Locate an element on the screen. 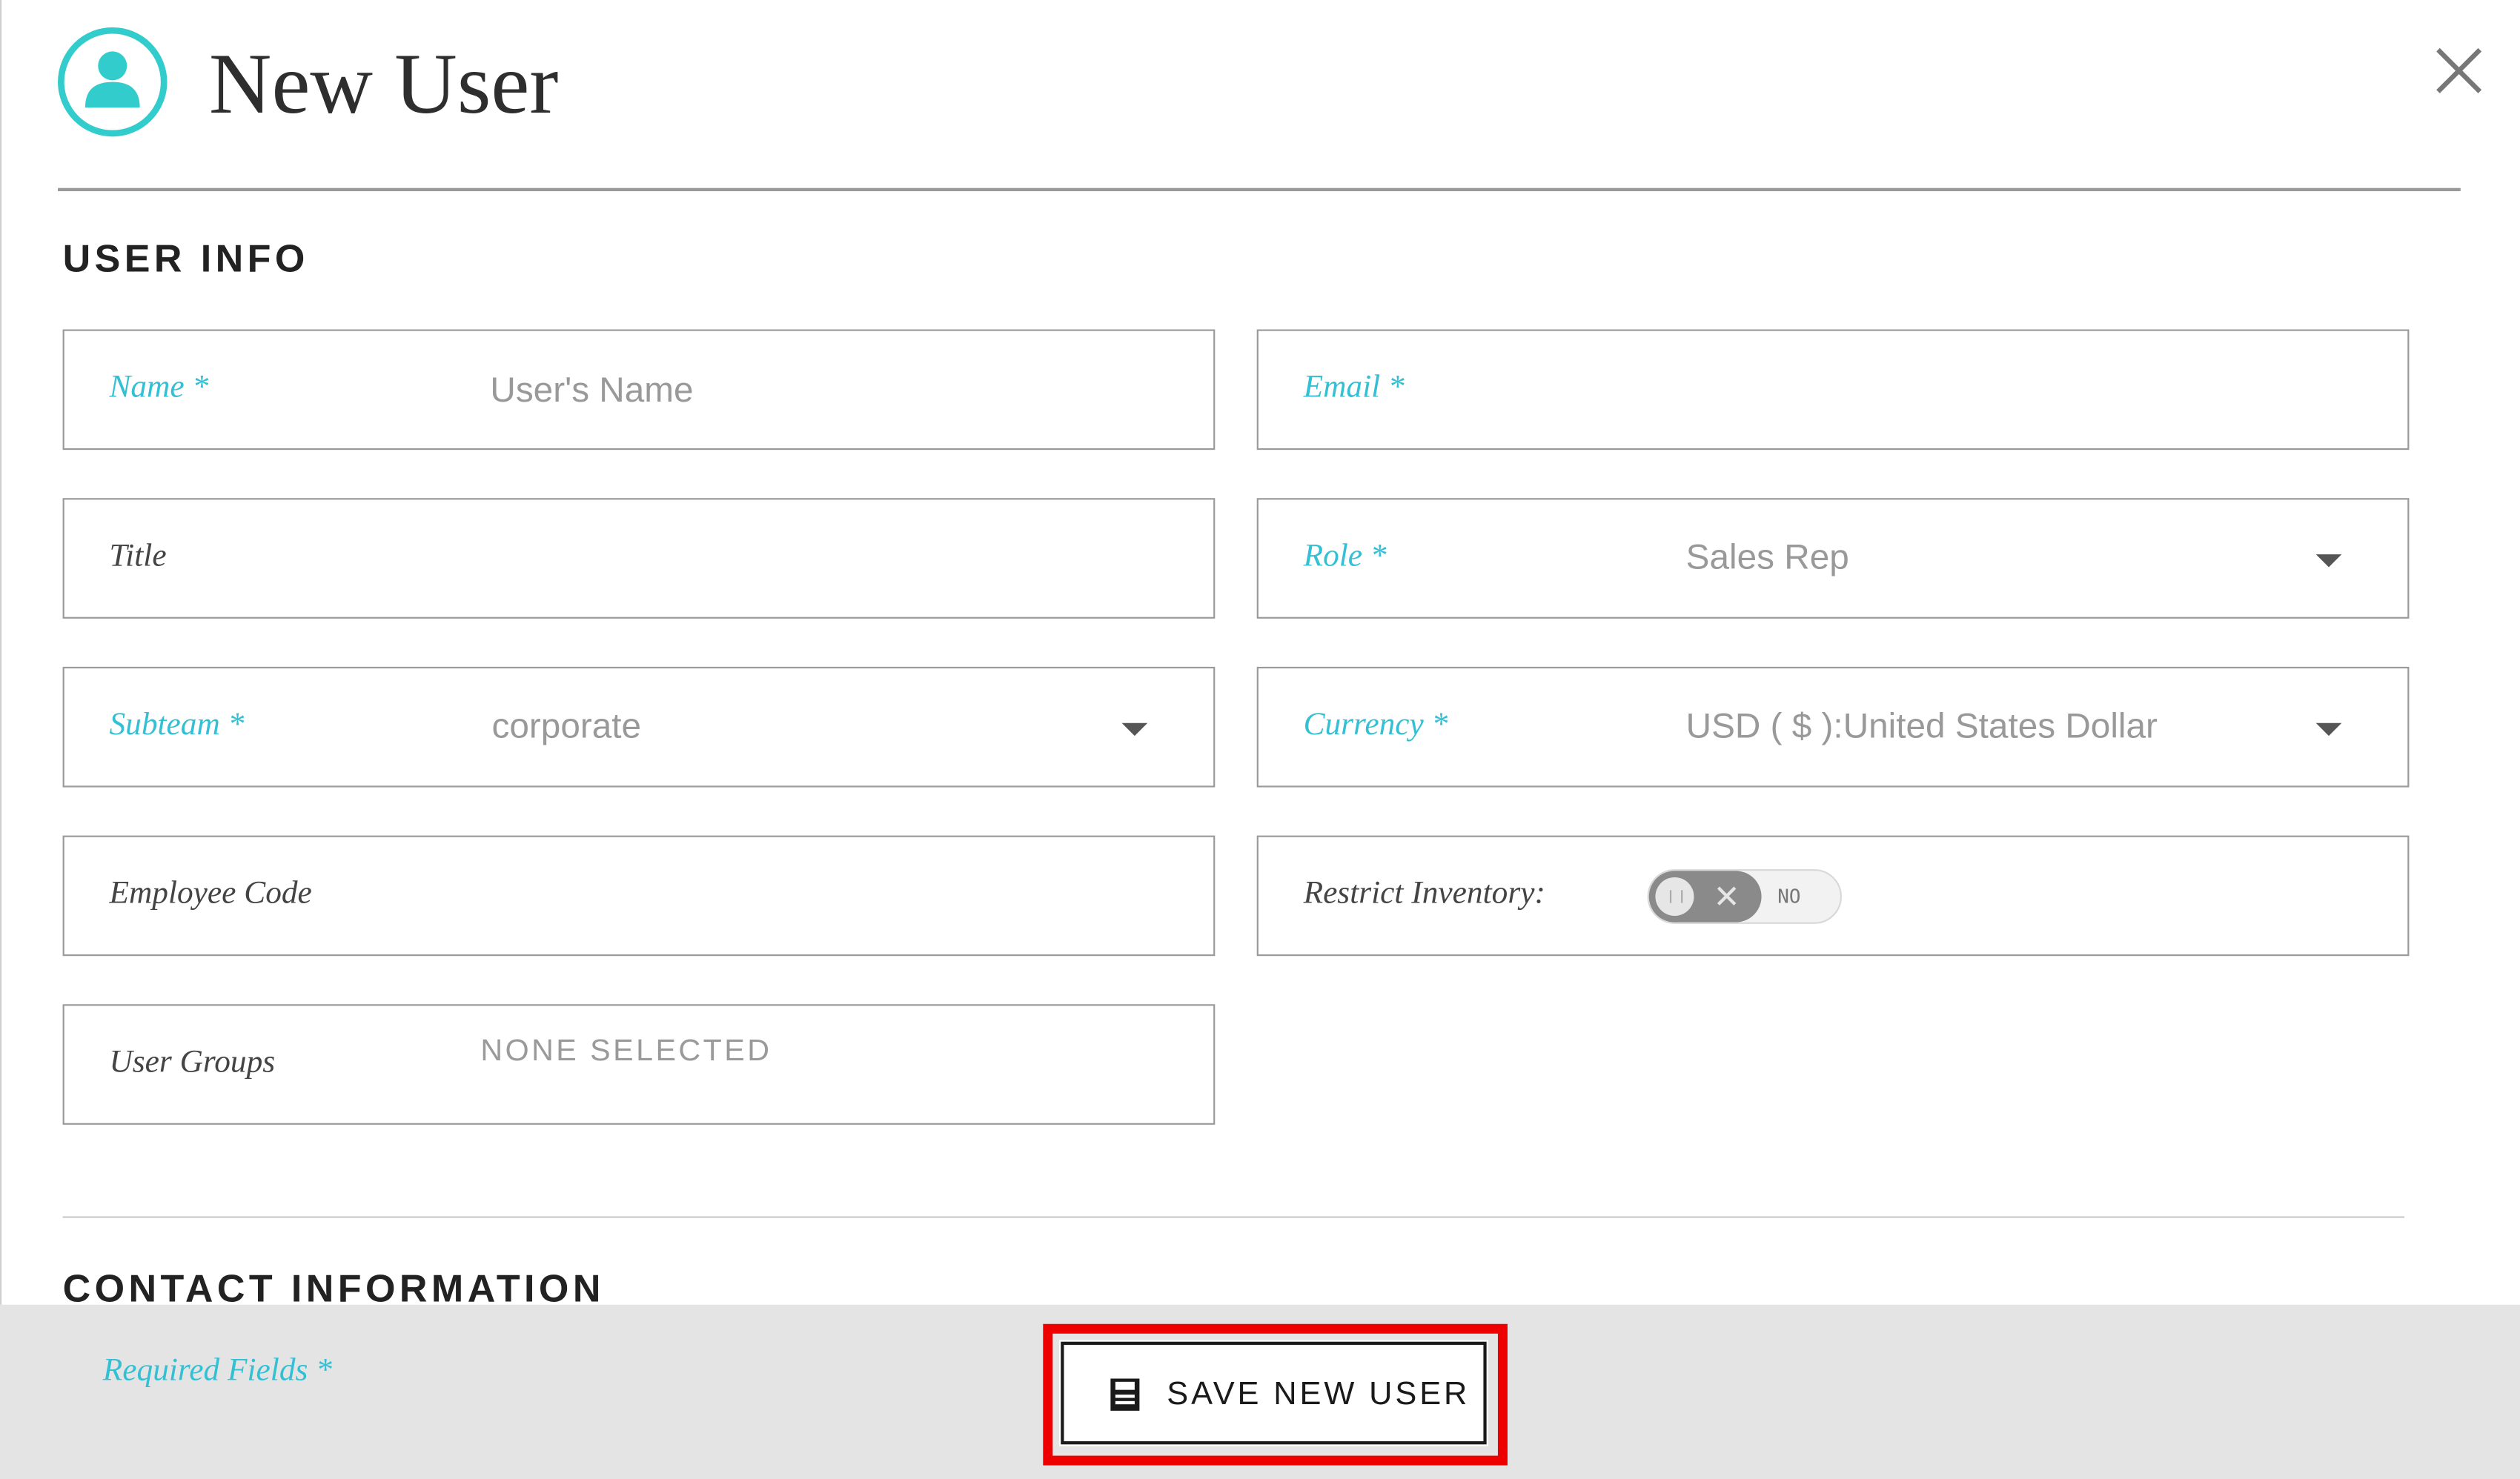 This screenshot has width=2520, height=1479. title-input is located at coordinates (828, 559).